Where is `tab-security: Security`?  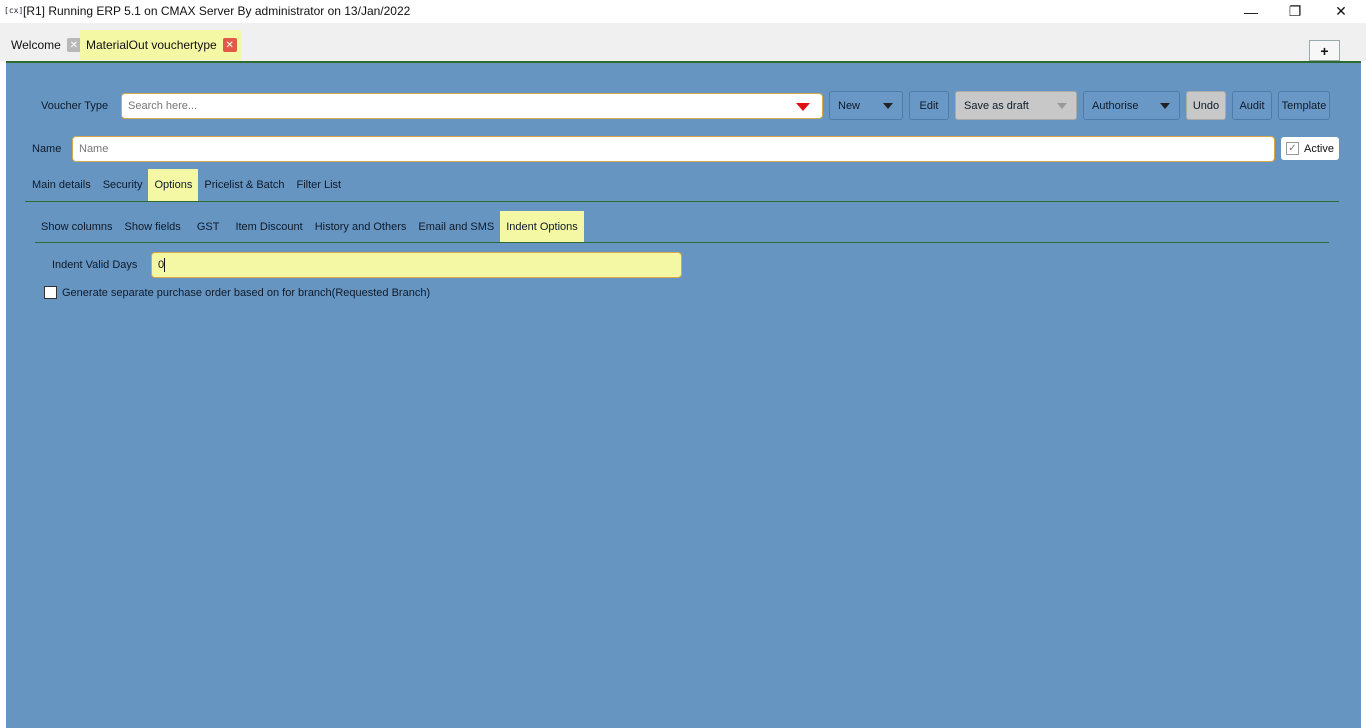 tab-security: Security is located at coordinates (123, 185).